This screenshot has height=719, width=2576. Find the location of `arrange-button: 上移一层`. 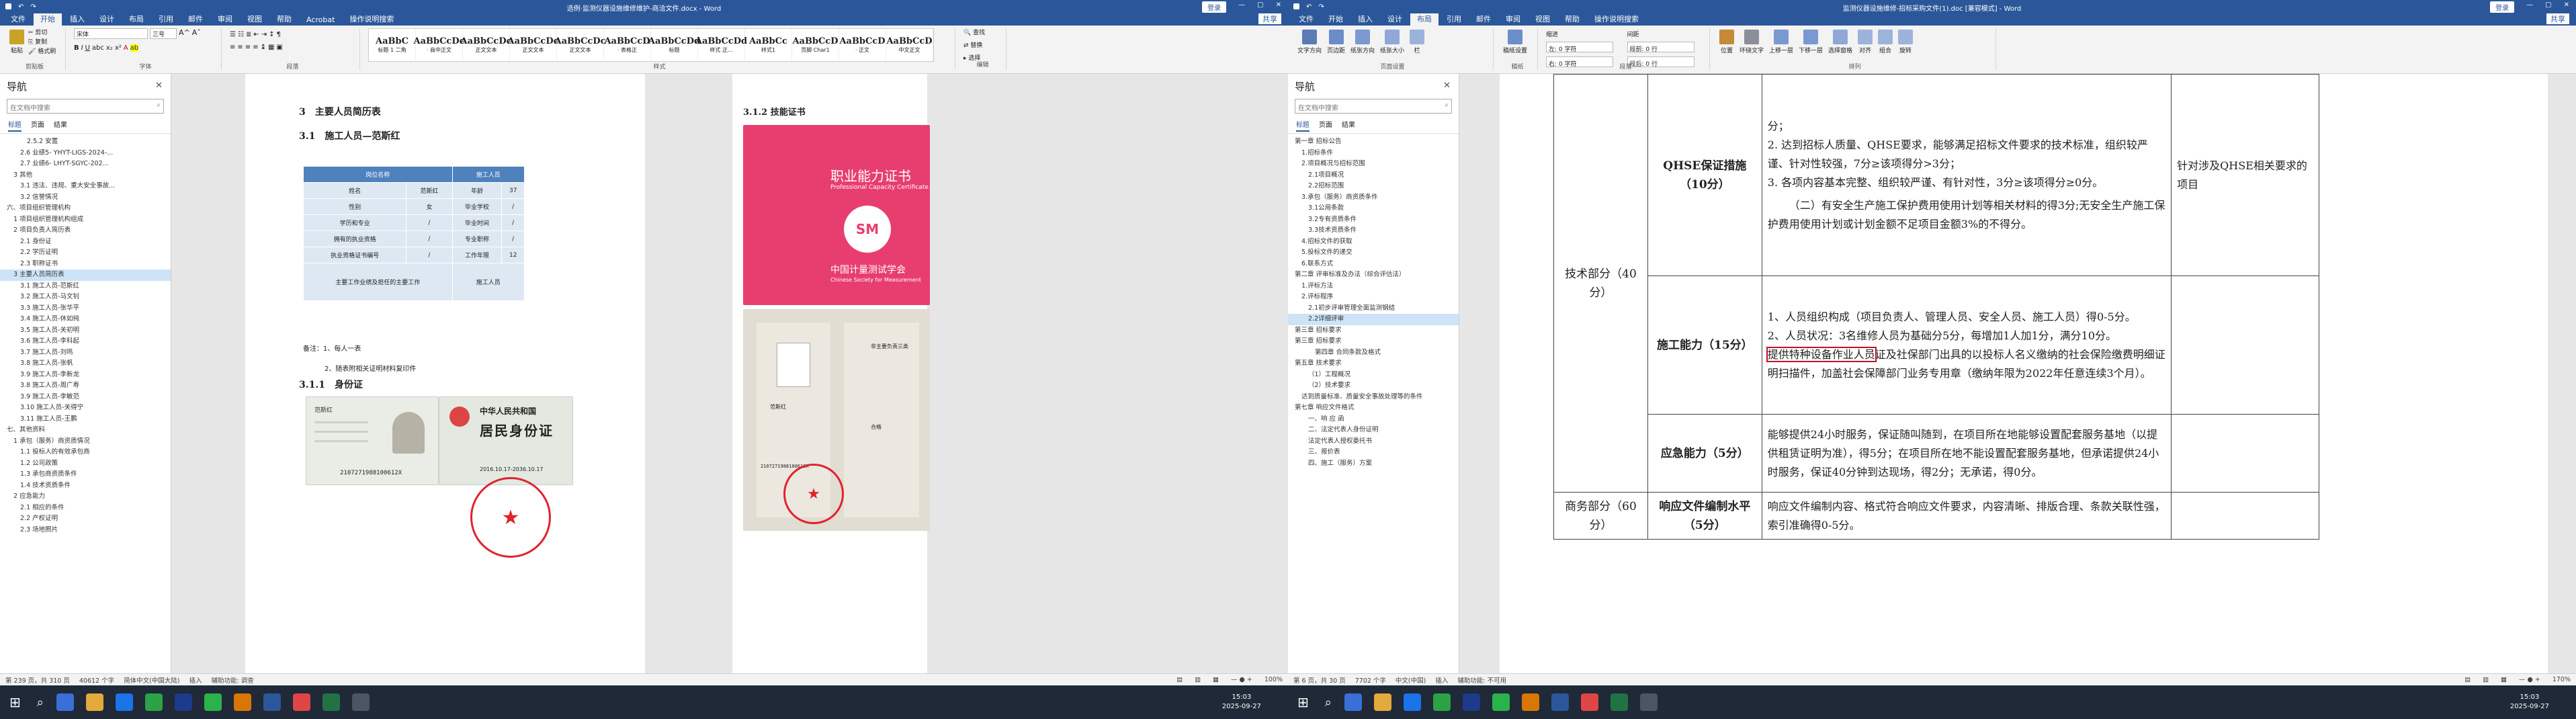

arrange-button: 上移一层 is located at coordinates (1781, 42).